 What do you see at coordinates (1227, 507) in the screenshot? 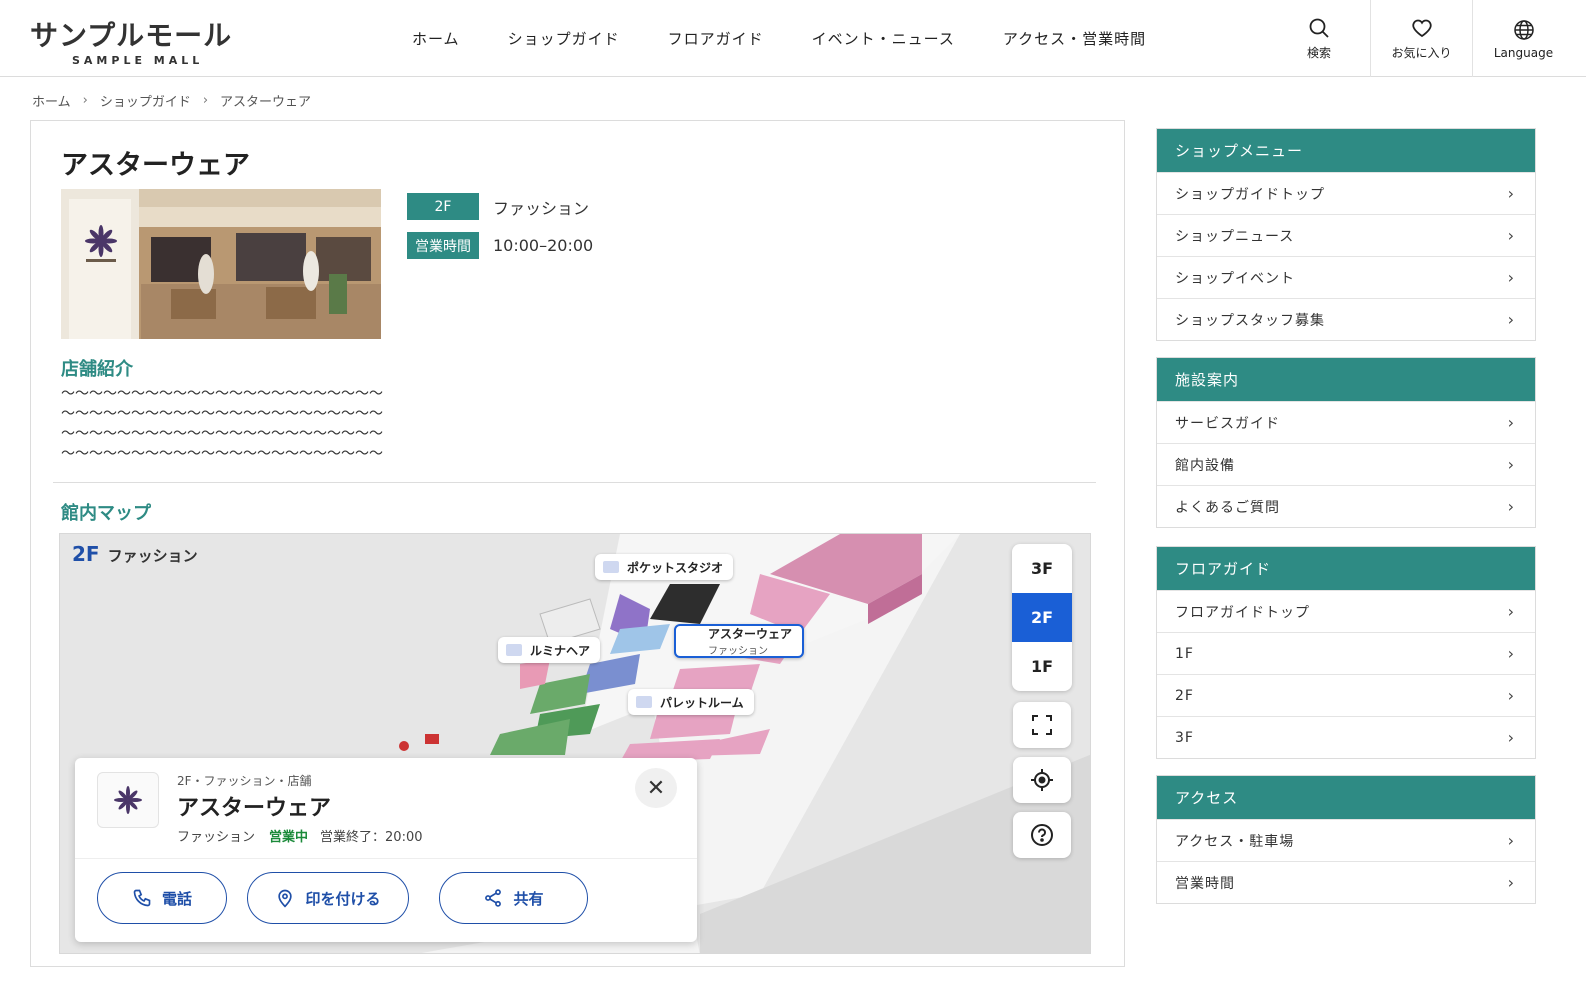
I see `sidebar-item-label: よくあるご質問` at bounding box center [1227, 507].